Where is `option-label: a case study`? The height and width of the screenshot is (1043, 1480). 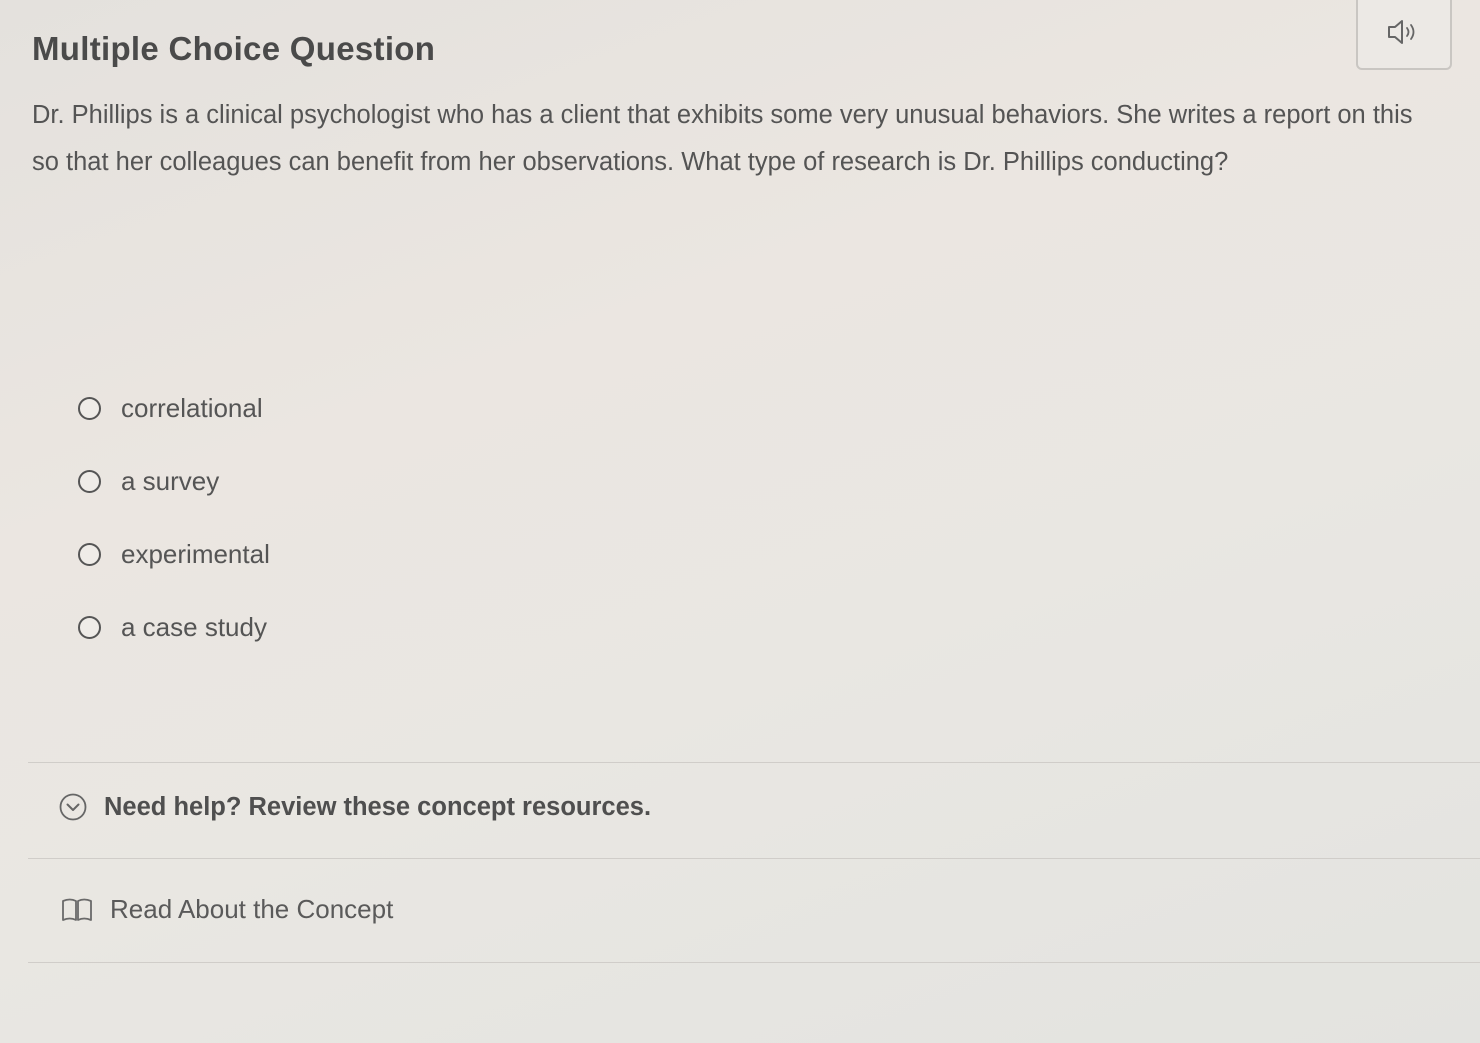
option-label: a case study is located at coordinates (194, 627).